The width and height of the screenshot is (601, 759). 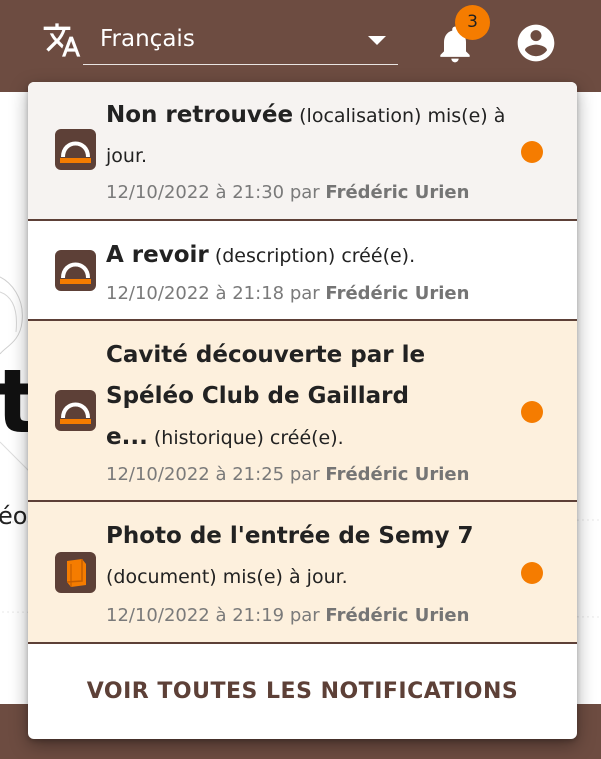 I want to click on notification-text: A revoir (description) créé(e)., so click(x=316, y=255).